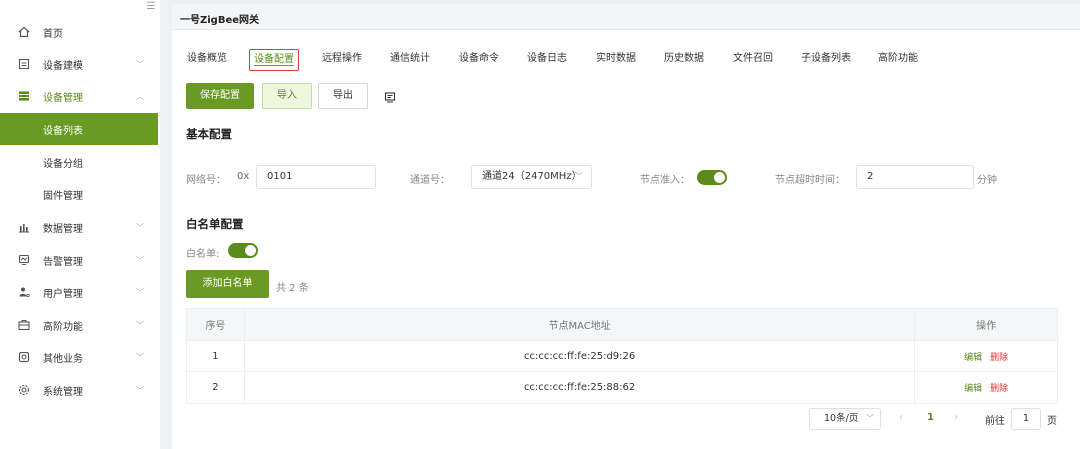 This screenshot has width=1080, height=449. I want to click on column-header-actions: 操作, so click(986, 326).